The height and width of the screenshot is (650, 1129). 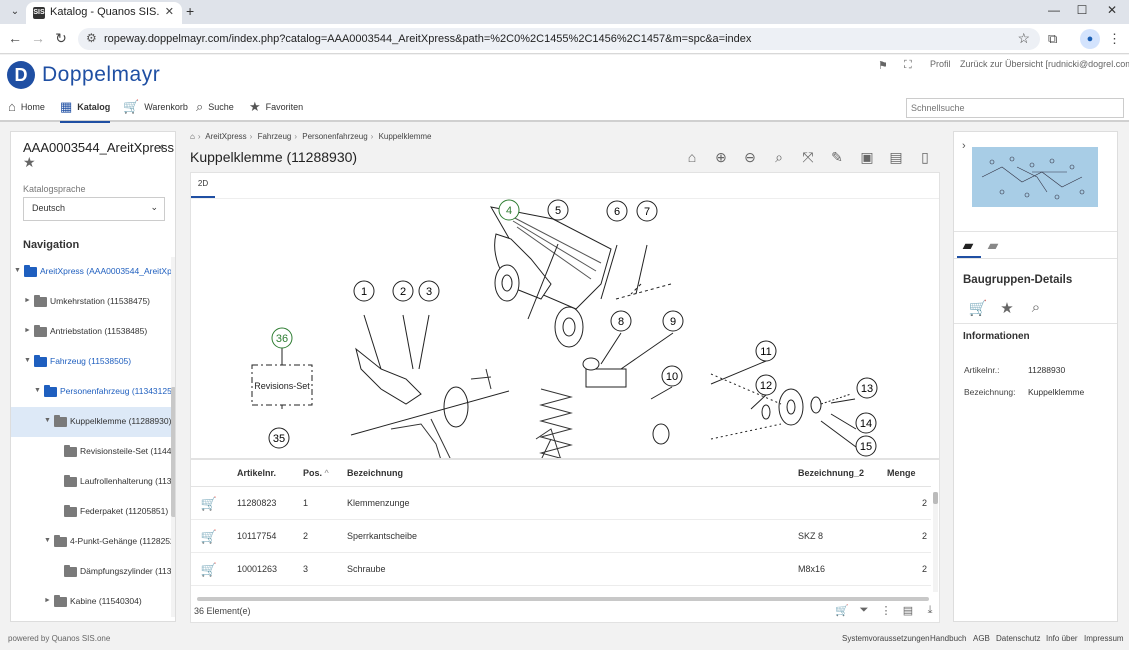 What do you see at coordinates (1015, 108) in the screenshot?
I see `quicksearch-input` at bounding box center [1015, 108].